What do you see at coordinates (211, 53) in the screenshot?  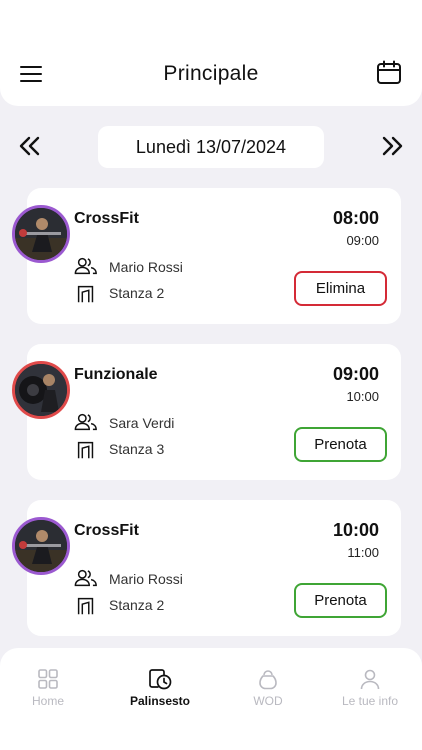 I see `top-app-bar: Principale` at bounding box center [211, 53].